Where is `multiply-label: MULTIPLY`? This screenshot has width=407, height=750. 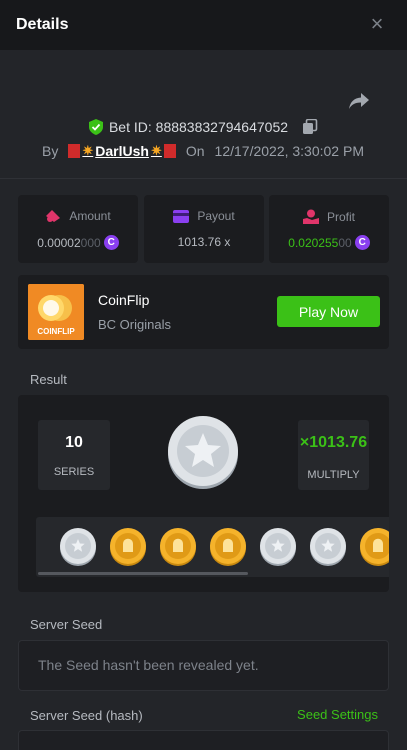
multiply-label: MULTIPLY is located at coordinates (333, 475).